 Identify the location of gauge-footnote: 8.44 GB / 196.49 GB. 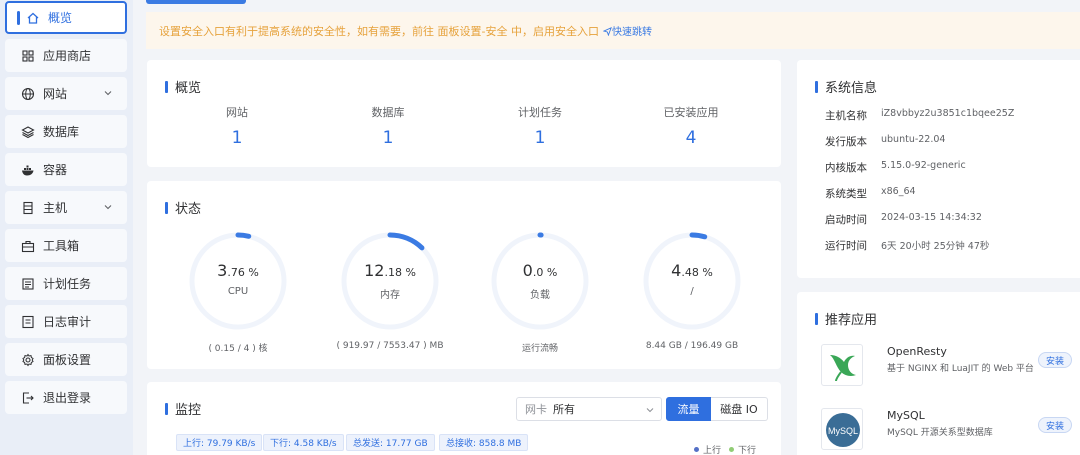
(692, 346).